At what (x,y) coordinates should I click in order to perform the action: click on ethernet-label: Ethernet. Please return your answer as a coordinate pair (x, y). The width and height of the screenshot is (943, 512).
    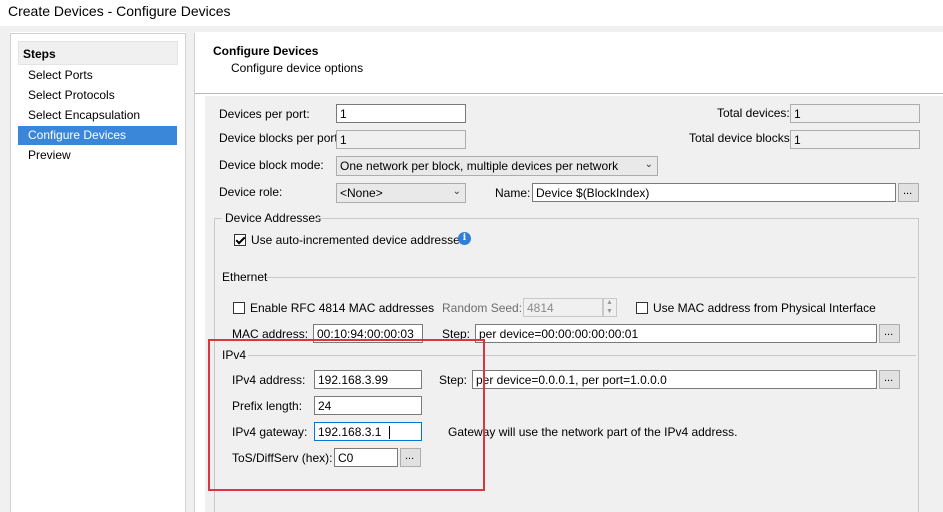
    Looking at the image, I should click on (245, 277).